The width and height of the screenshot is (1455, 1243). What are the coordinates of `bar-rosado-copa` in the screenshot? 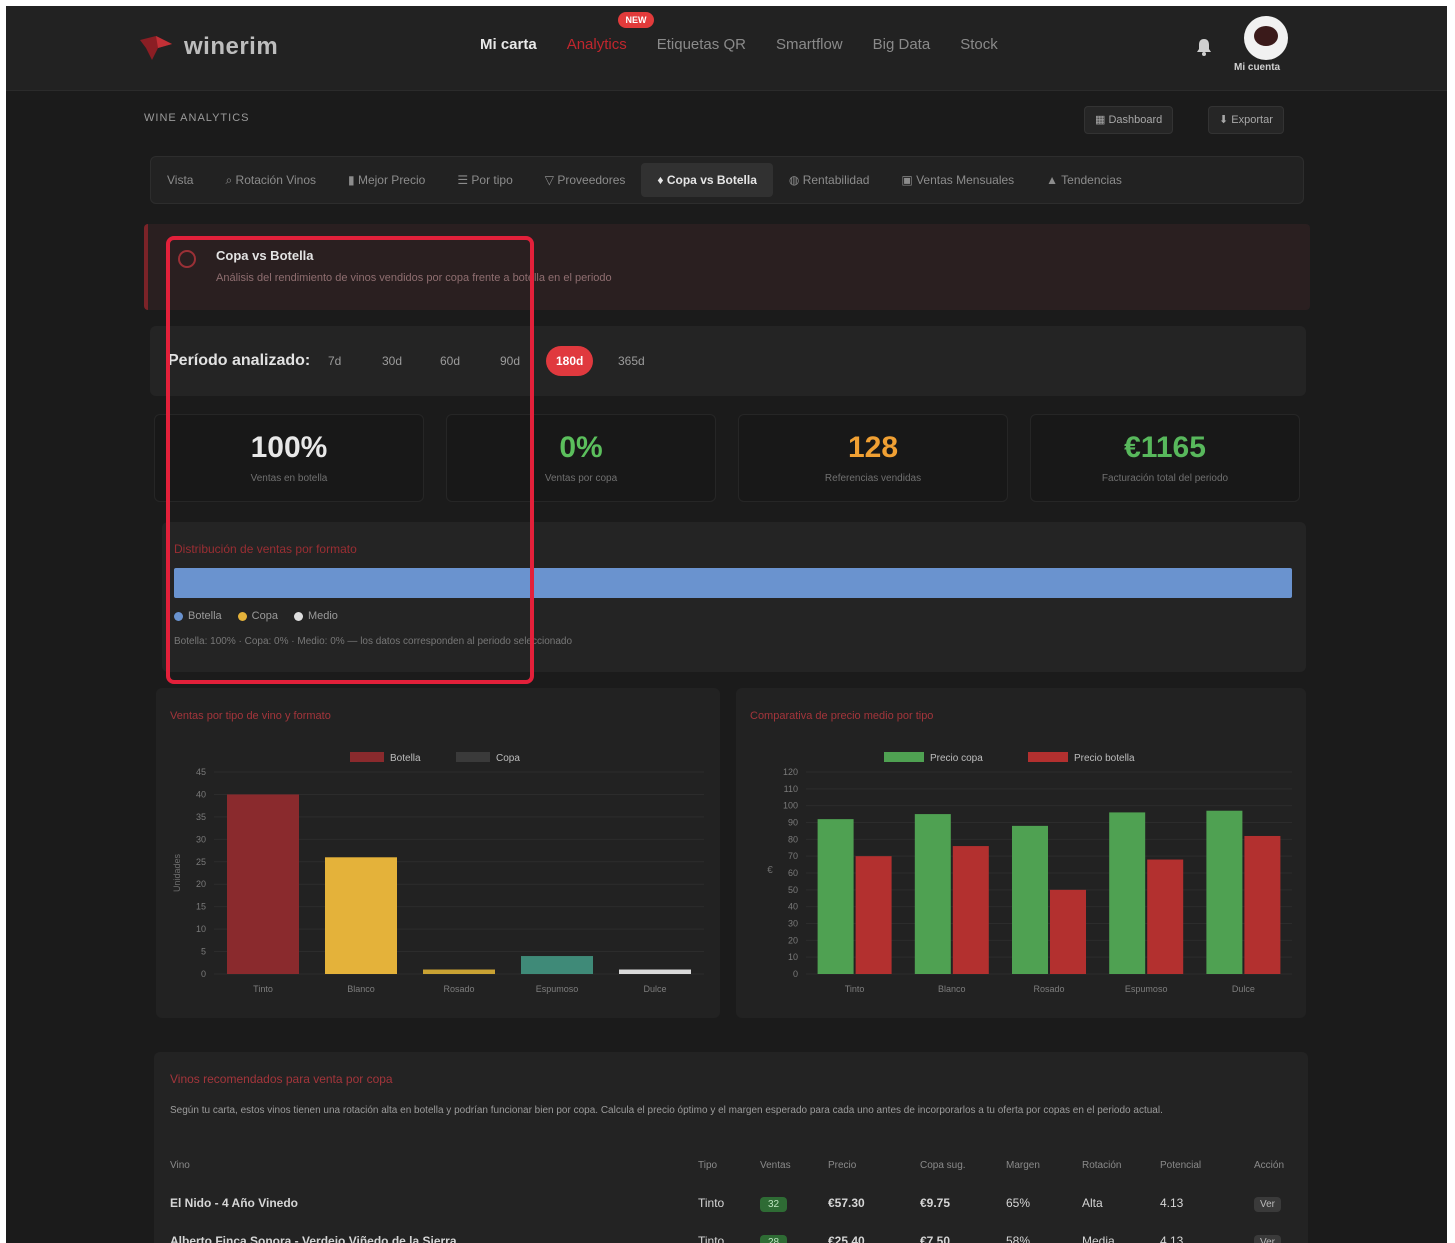 It's located at (1030, 899).